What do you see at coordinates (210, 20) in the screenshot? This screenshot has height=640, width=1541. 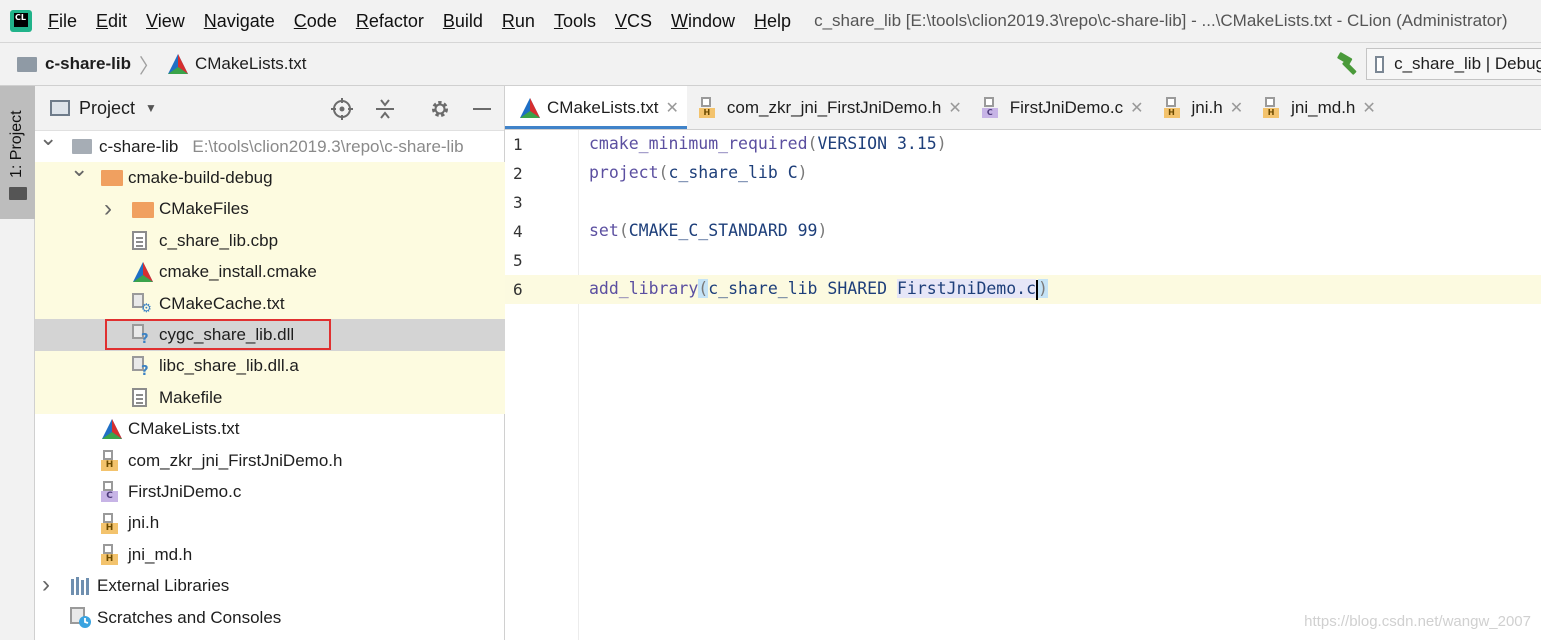 I see `menu-mnemonic: N` at bounding box center [210, 20].